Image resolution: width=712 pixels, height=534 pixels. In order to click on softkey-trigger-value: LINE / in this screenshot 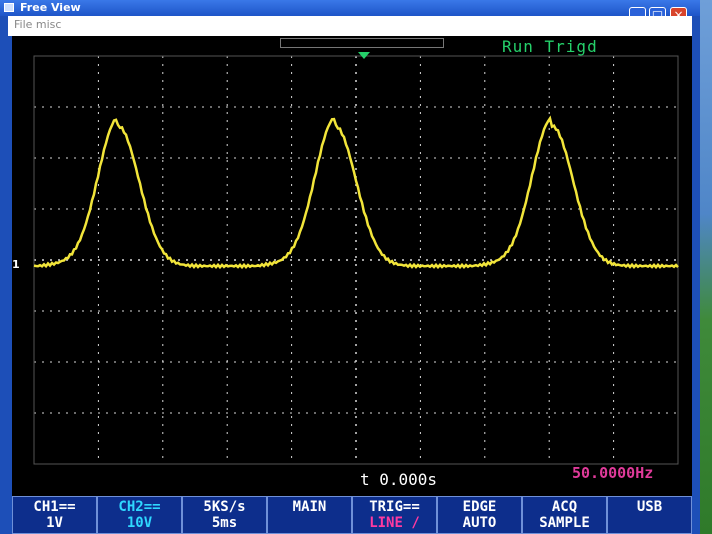, I will do `click(394, 523)`.